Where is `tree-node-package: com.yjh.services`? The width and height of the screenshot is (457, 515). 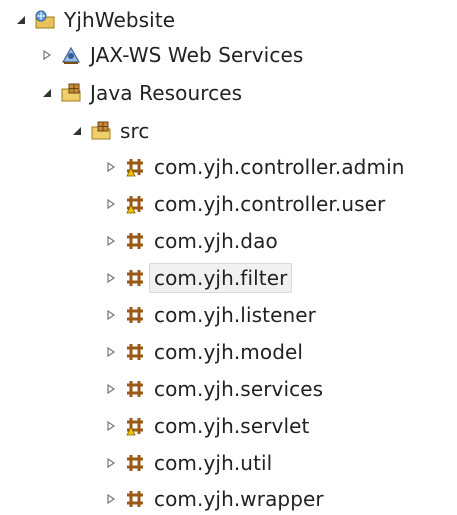
tree-node-package: com.yjh.services is located at coordinates (213, 389).